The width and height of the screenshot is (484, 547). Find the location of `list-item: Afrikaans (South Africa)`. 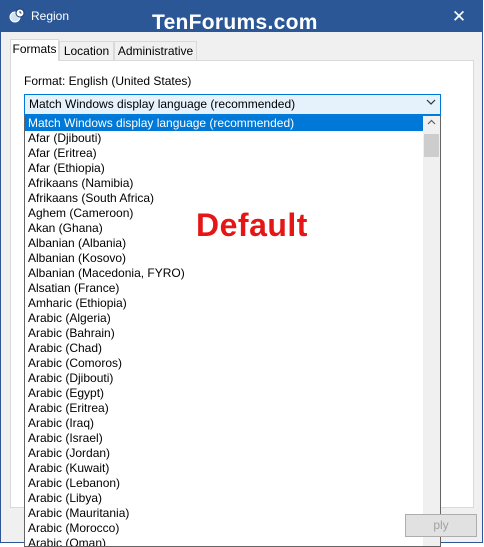

list-item: Afrikaans (South Africa) is located at coordinates (224, 198).